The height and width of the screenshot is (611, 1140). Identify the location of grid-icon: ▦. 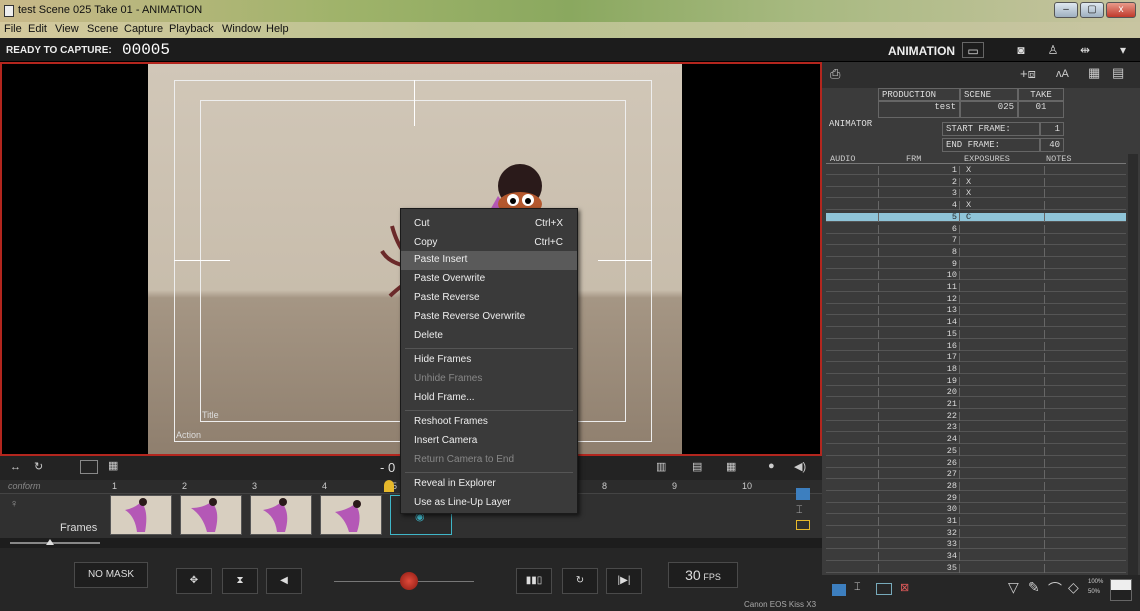
(113, 465).